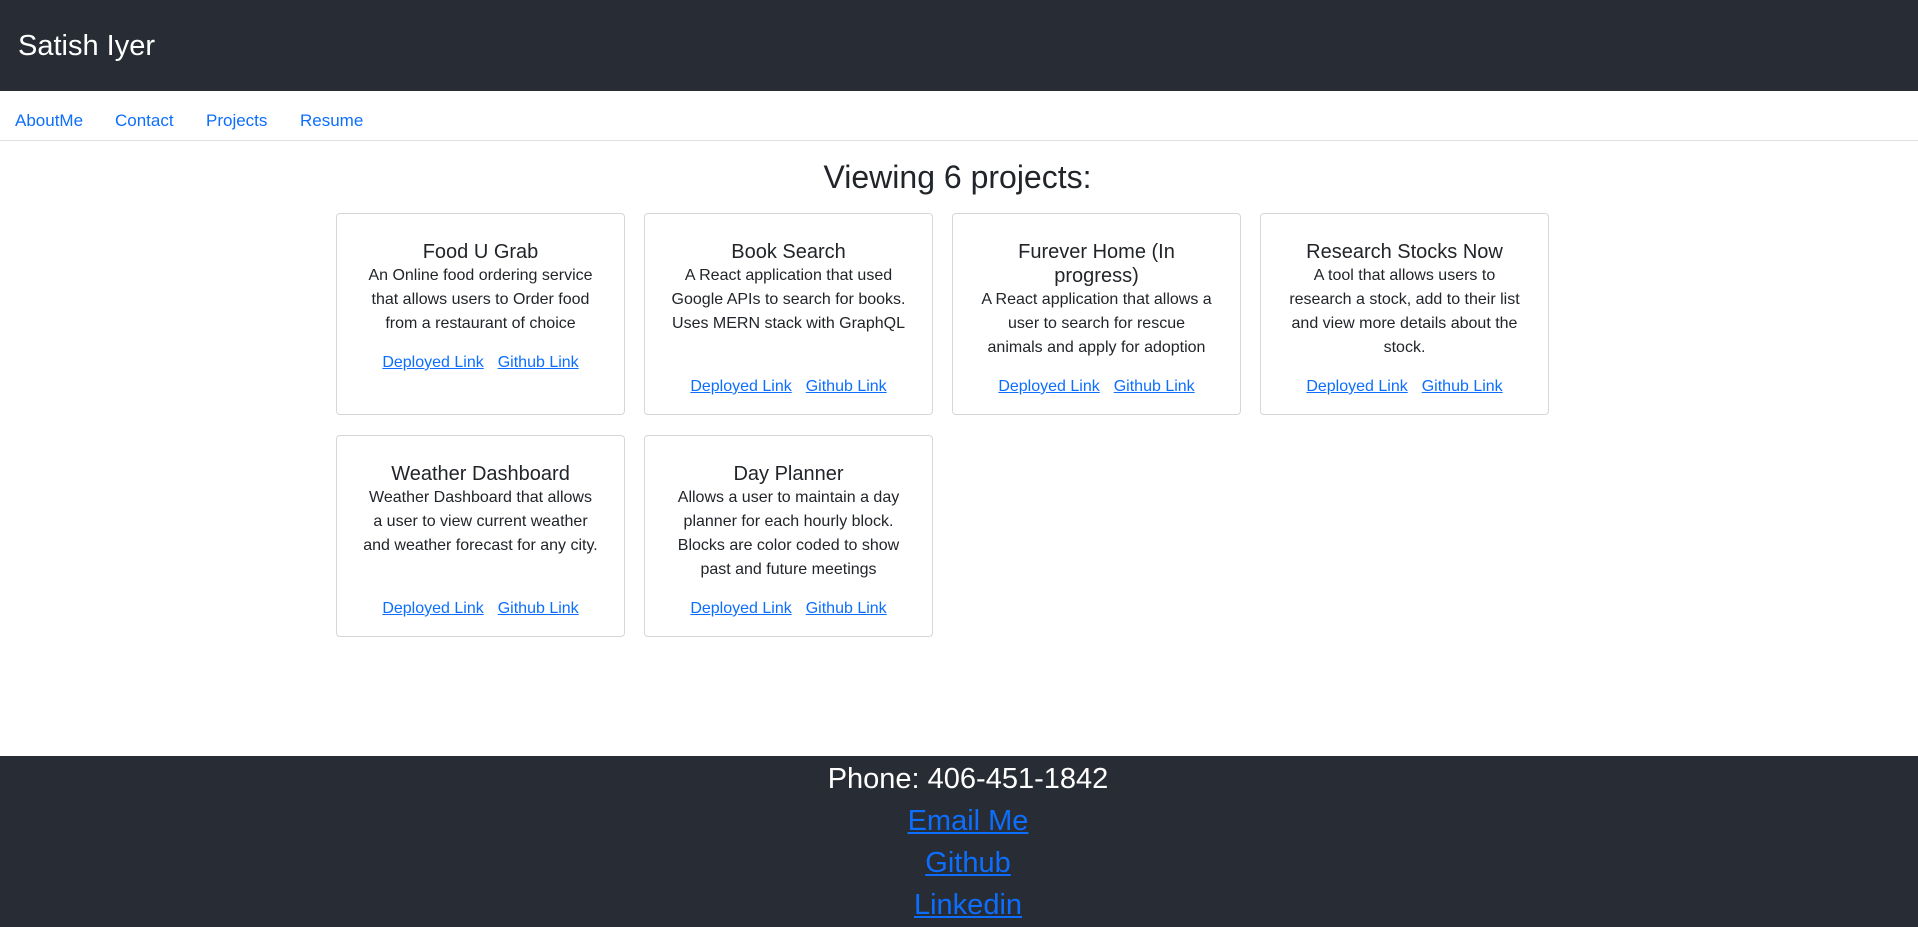 This screenshot has width=1918, height=927. I want to click on project-title: Research Stocks Now, so click(1404, 252).